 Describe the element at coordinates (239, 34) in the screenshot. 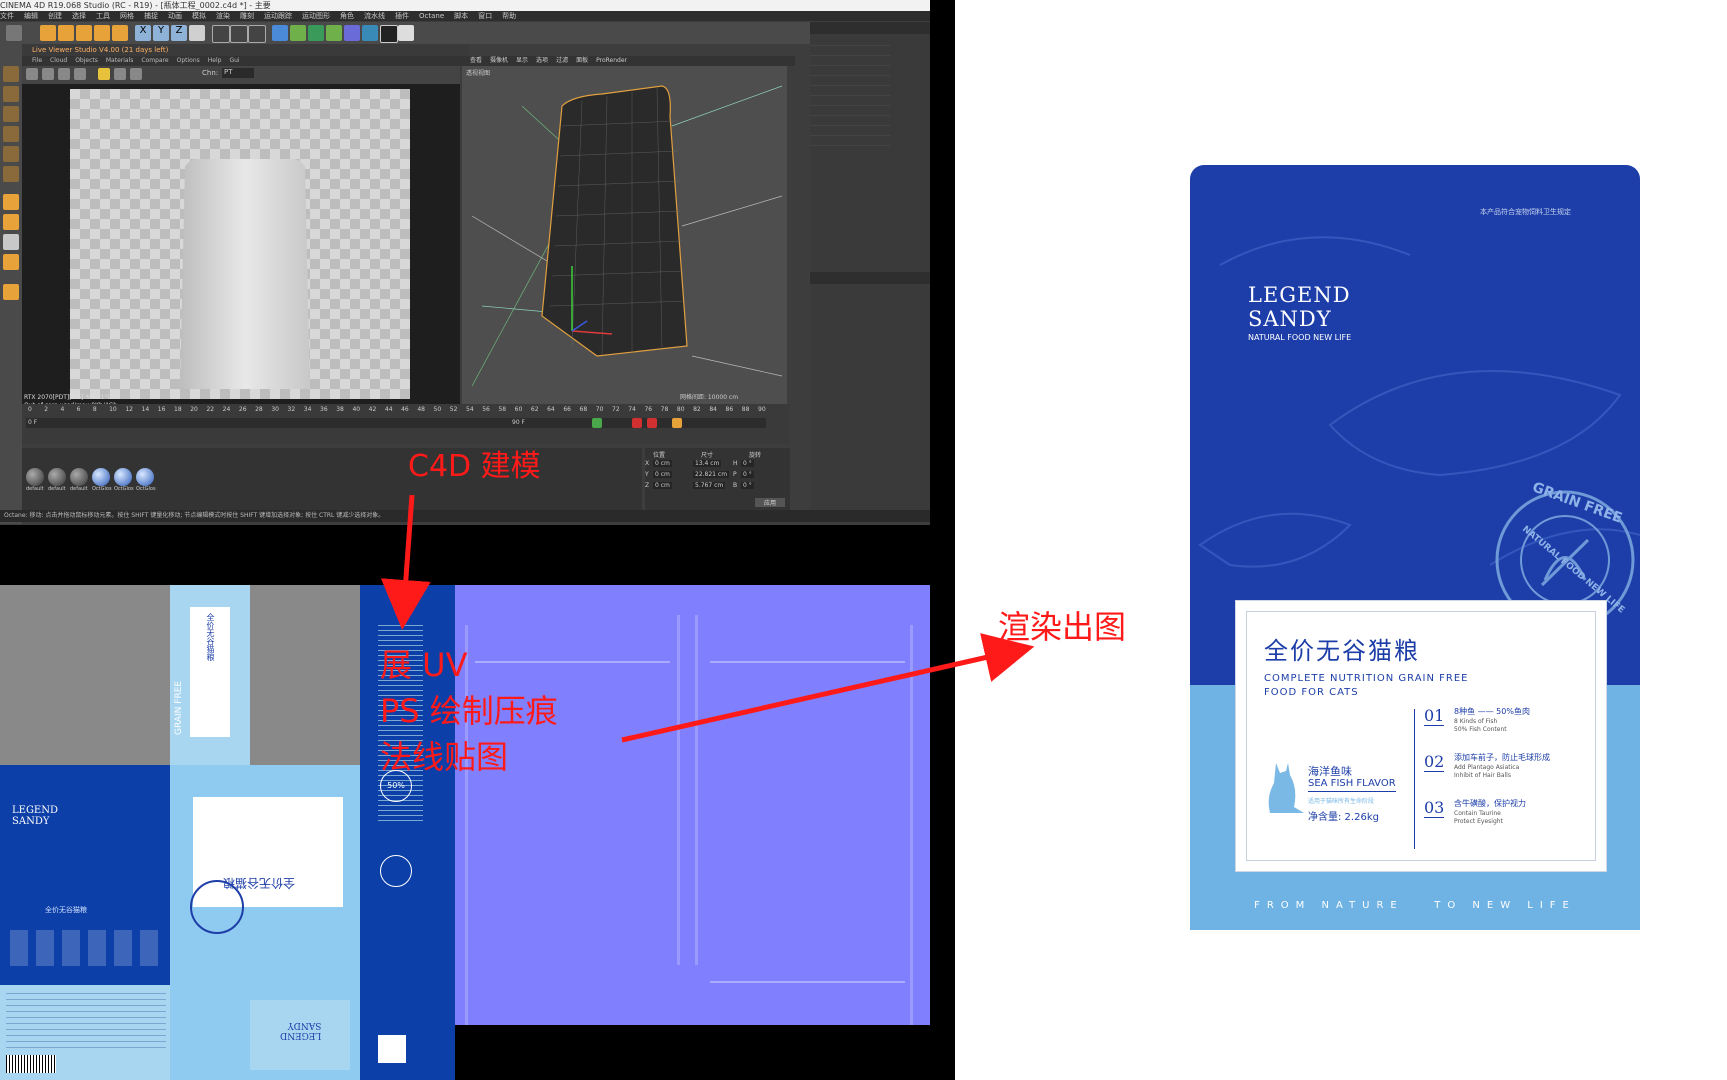

I see `render-view-icon` at that location.